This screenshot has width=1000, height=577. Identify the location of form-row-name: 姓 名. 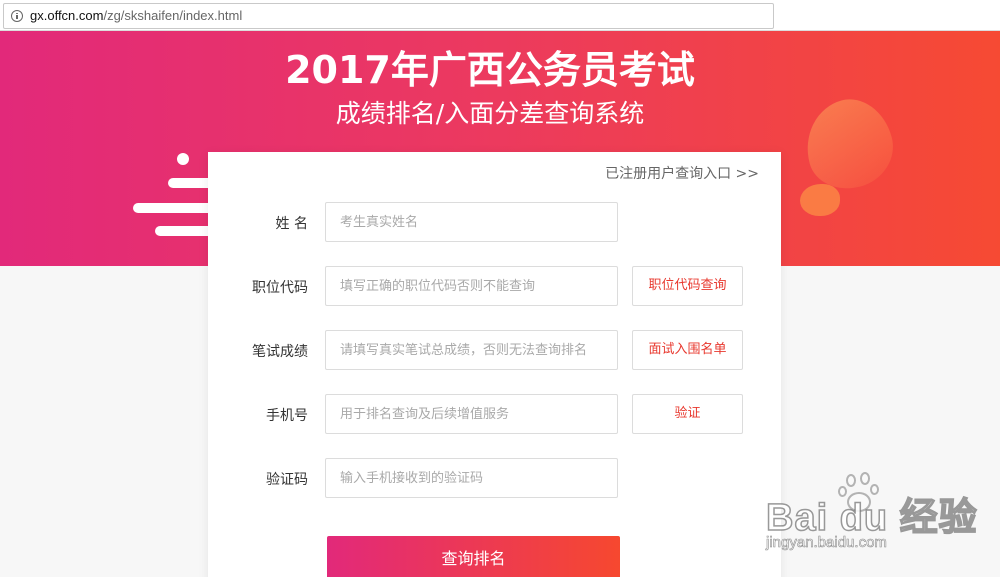
(494, 222).